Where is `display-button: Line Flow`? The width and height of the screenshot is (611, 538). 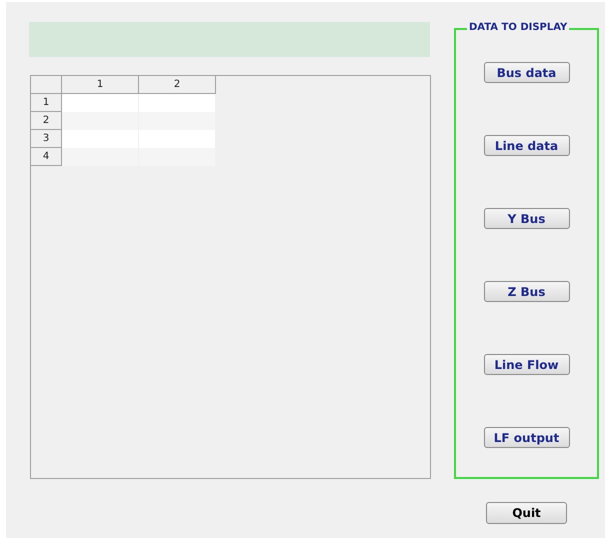
display-button: Line Flow is located at coordinates (527, 364).